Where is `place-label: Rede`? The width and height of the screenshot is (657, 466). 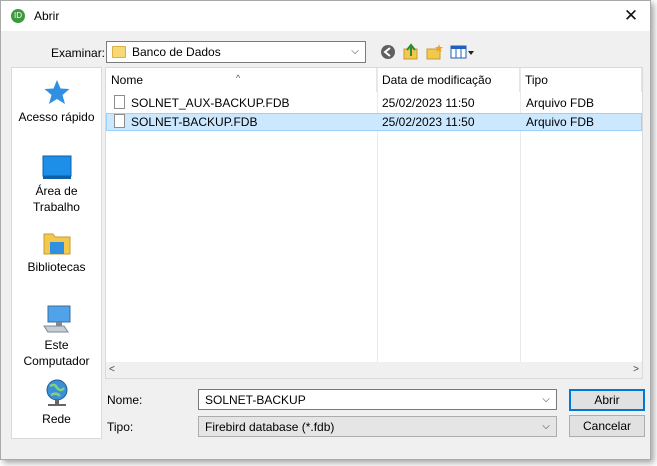
place-label: Rede is located at coordinates (56, 419).